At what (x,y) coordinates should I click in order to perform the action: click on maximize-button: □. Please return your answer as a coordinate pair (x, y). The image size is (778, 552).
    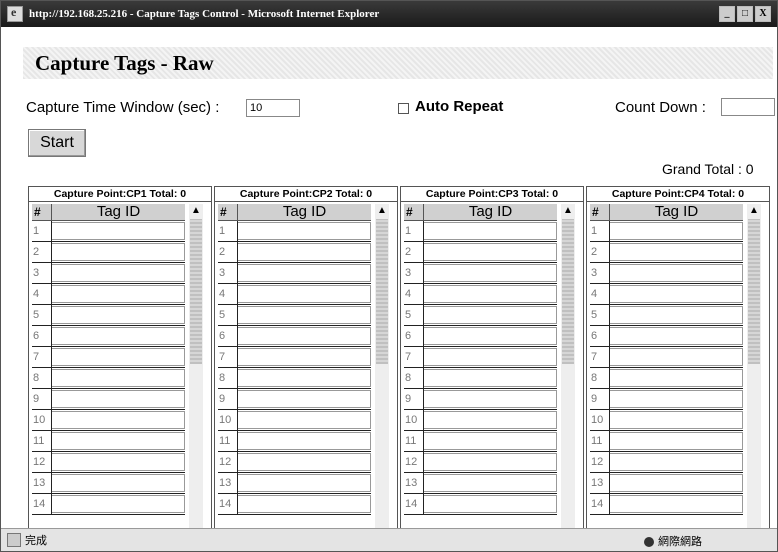
    Looking at the image, I should click on (745, 14).